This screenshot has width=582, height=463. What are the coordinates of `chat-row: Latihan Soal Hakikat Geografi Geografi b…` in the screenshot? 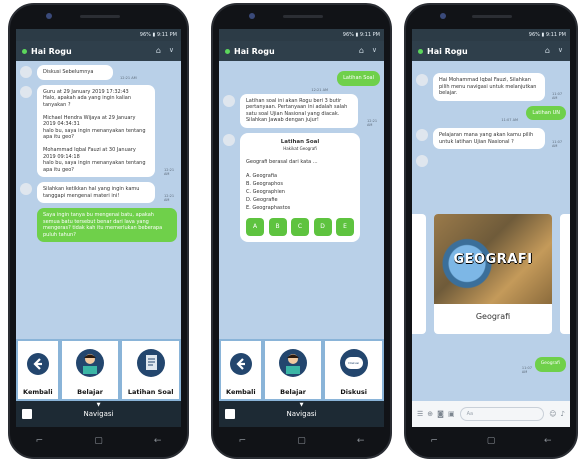 It's located at (301, 187).